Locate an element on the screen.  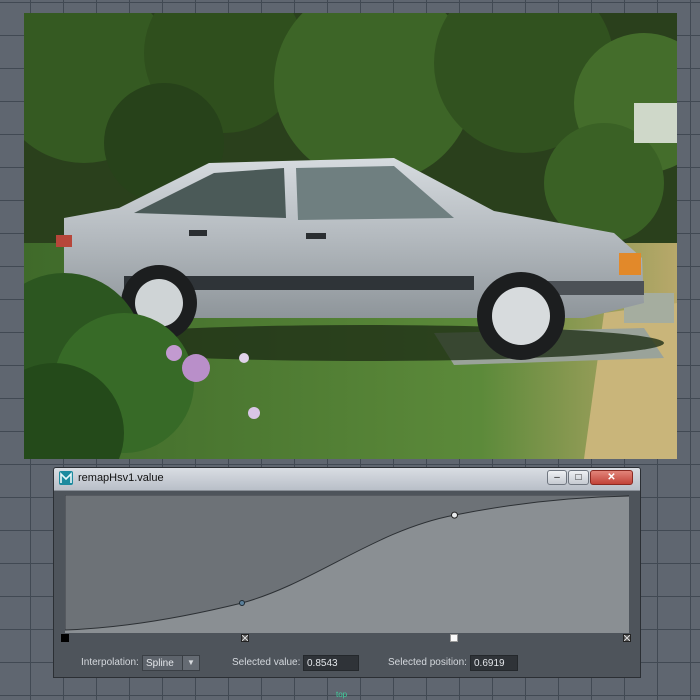
interpolation-dropdown: Spline ▼ is located at coordinates (171, 663).